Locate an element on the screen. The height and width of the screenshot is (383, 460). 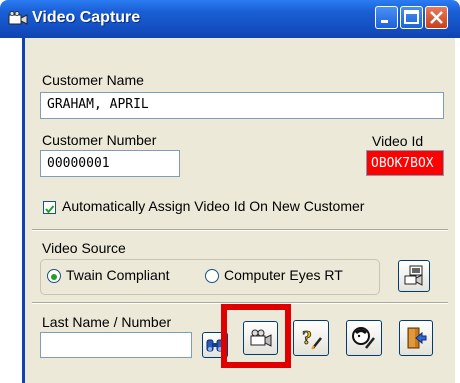
radio-twain-compliant is located at coordinates (54, 276).